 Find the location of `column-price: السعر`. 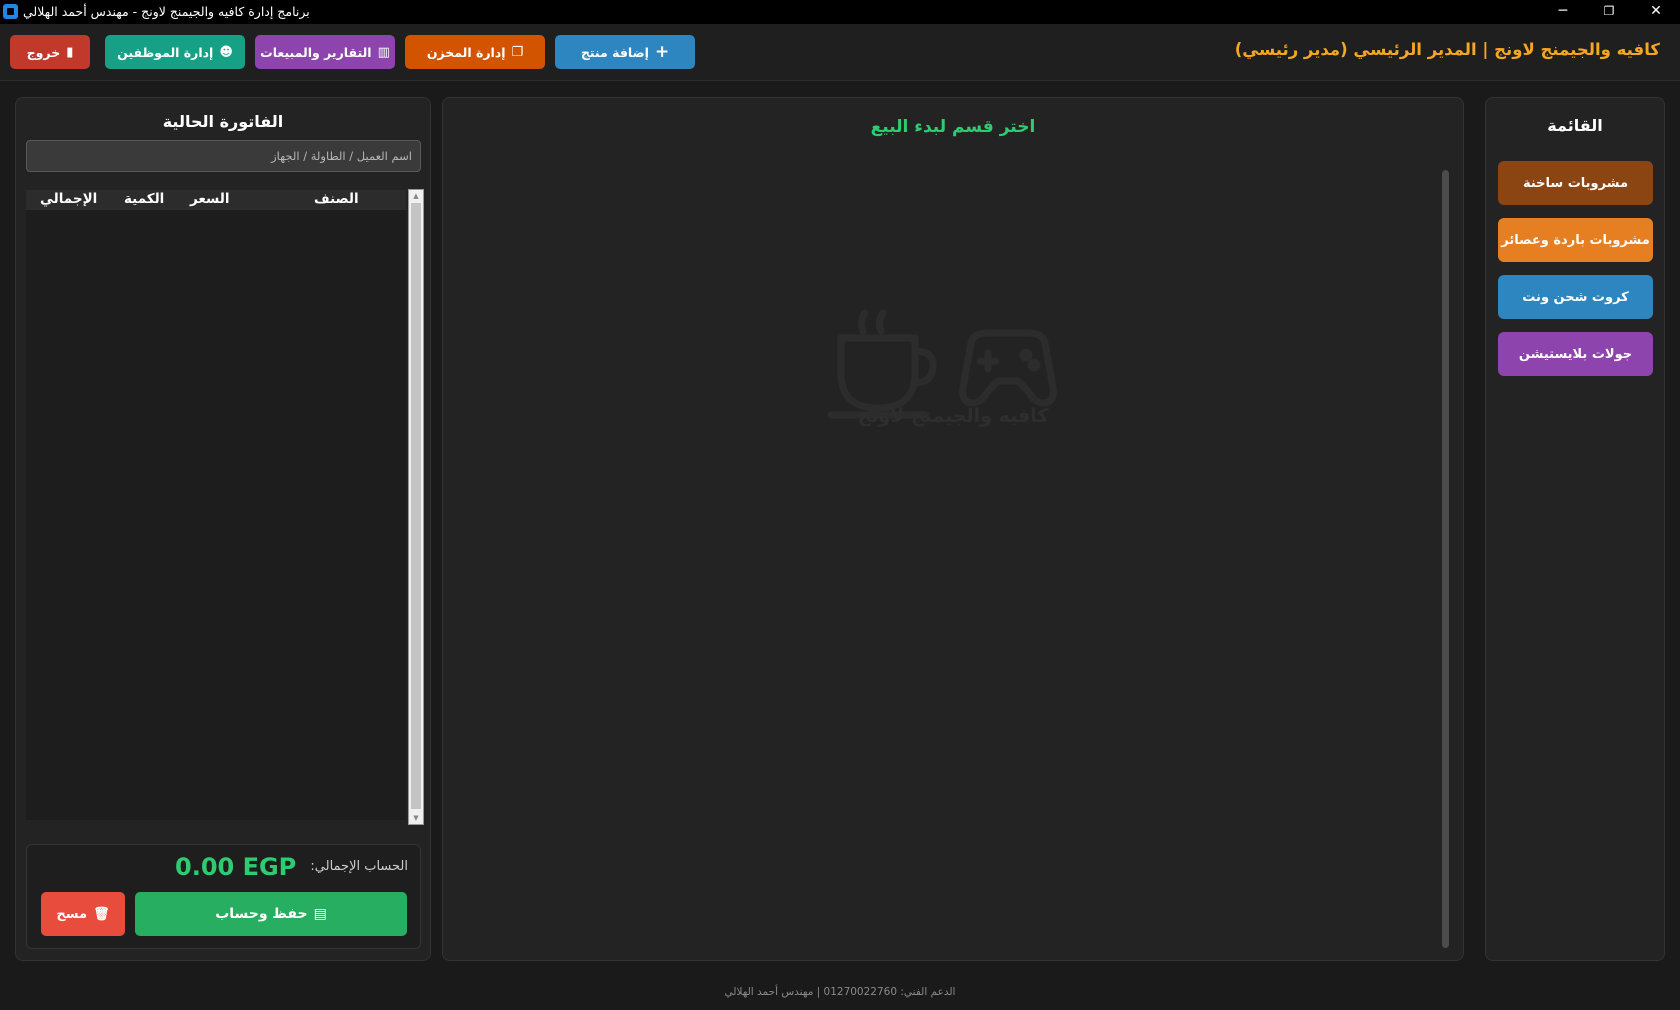

column-price: السعر is located at coordinates (210, 199).